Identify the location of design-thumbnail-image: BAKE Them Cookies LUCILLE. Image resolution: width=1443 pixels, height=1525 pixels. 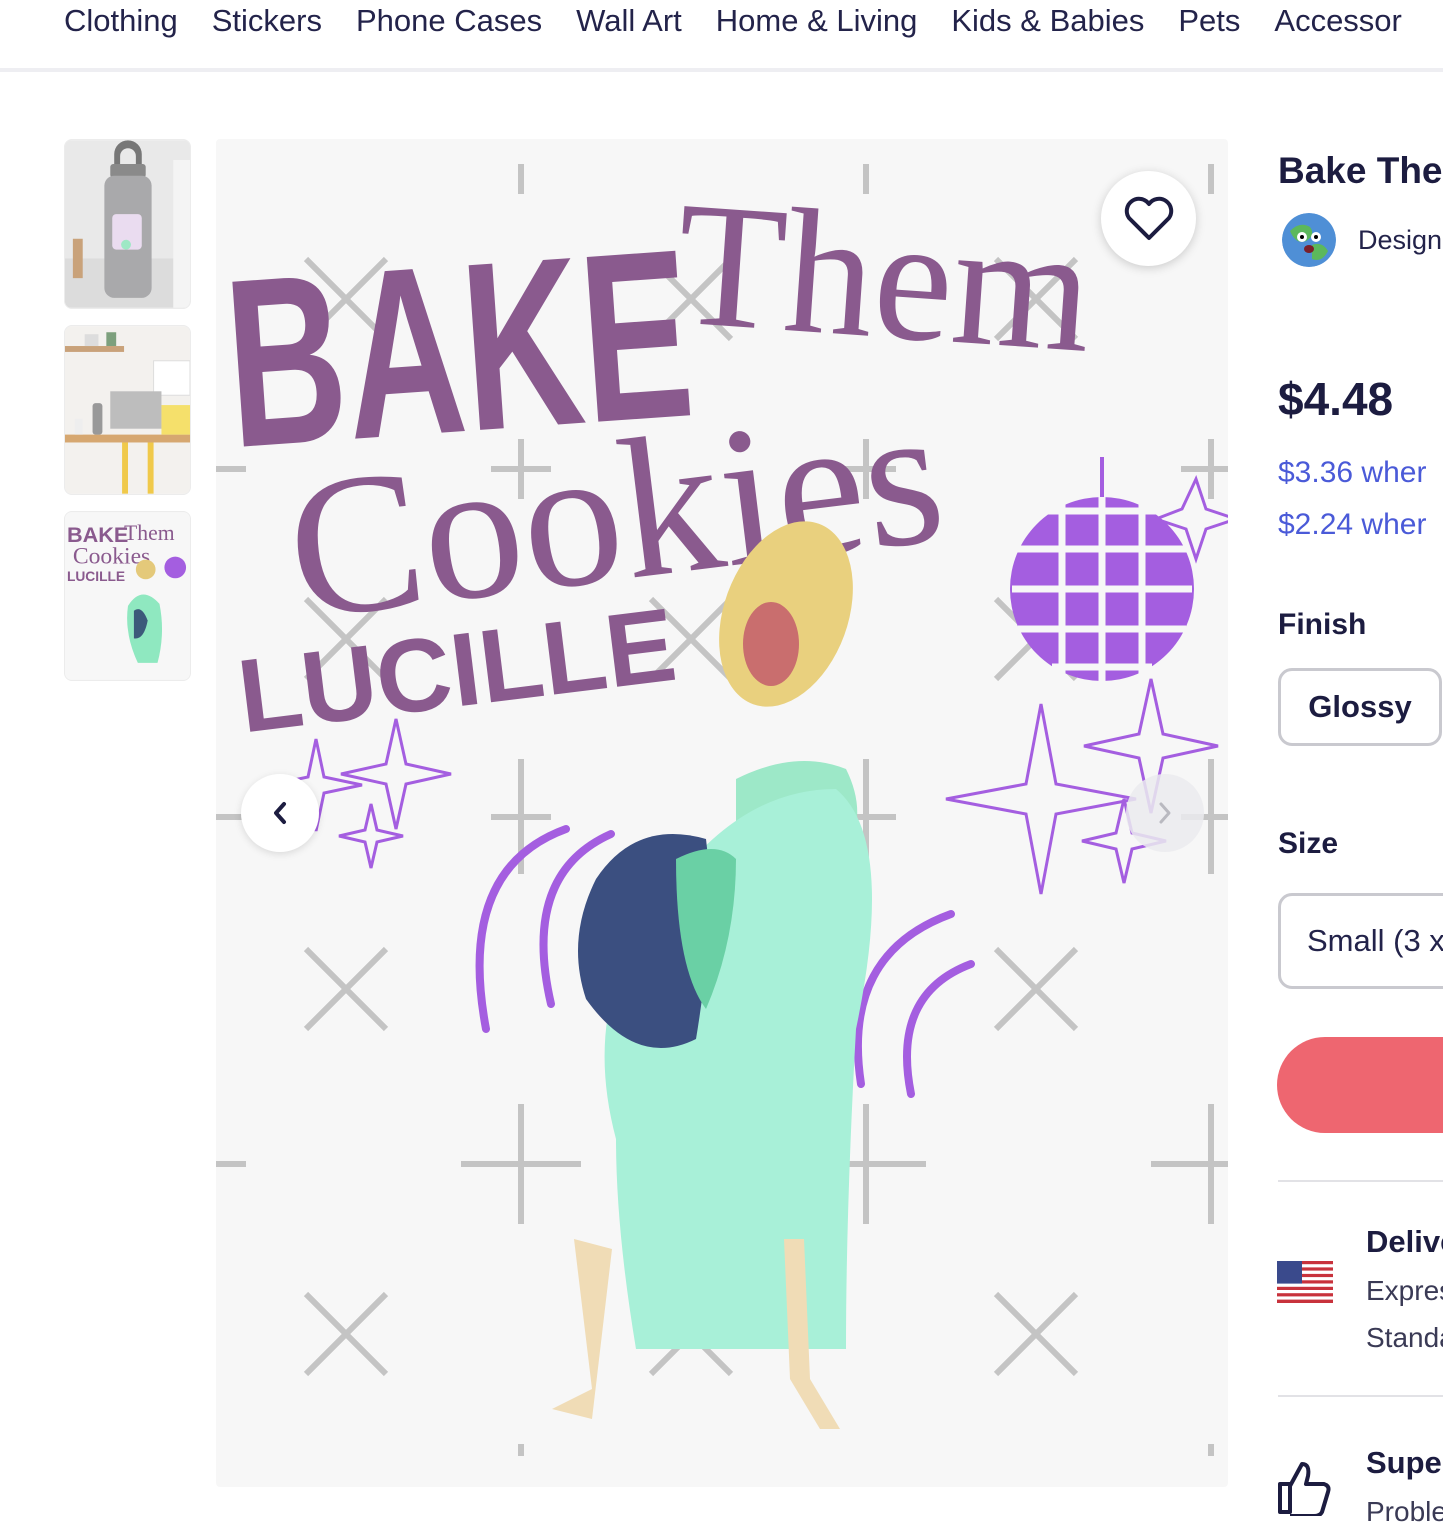
(127, 596).